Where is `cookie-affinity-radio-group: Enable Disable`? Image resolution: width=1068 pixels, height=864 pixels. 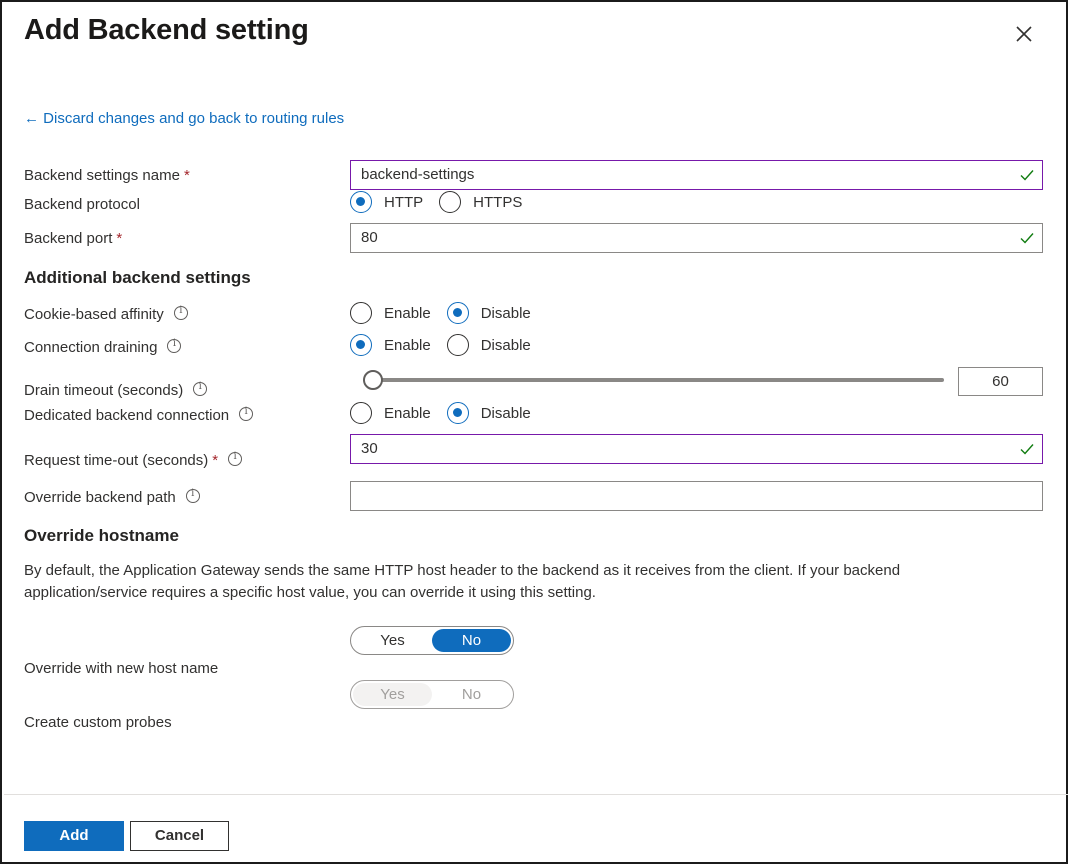 cookie-affinity-radio-group: Enable Disable is located at coordinates (448, 313).